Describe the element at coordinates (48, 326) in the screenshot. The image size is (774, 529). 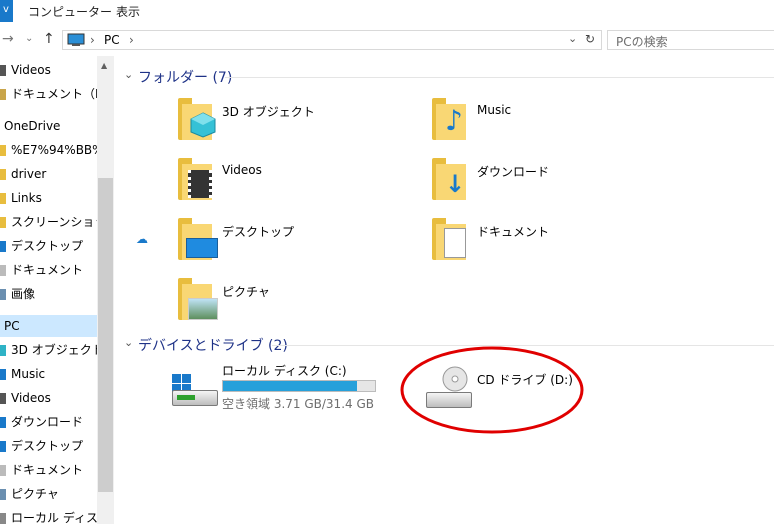
I see `nav-item-pc: PC` at that location.